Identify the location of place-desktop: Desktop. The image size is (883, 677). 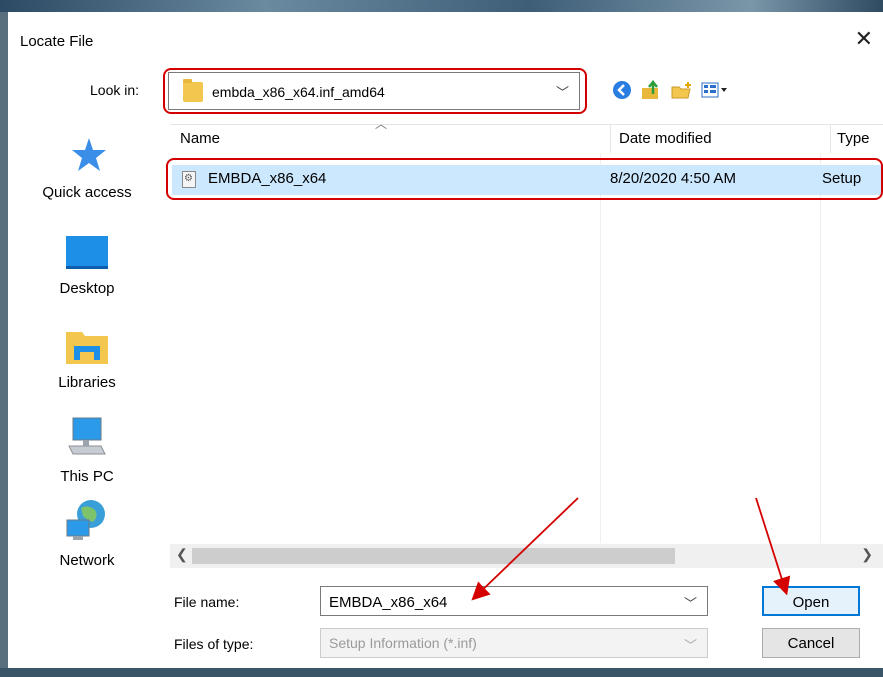
(87, 266).